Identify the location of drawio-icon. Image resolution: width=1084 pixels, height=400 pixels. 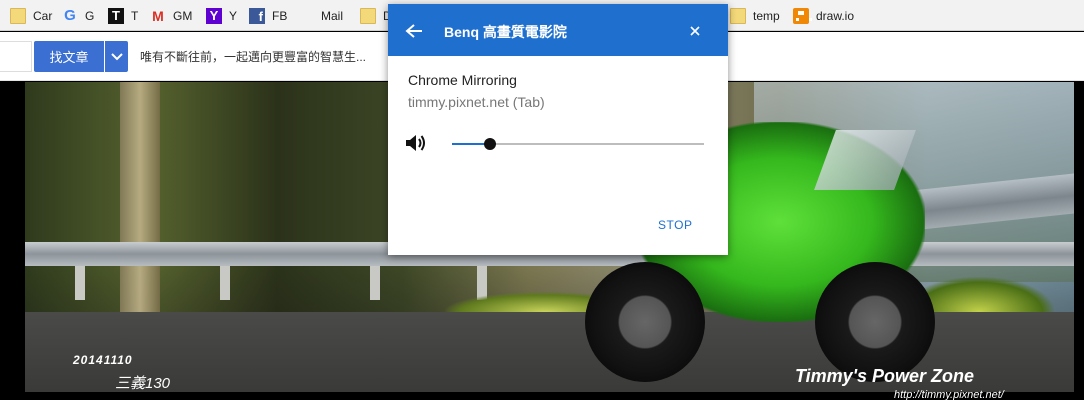
(802, 16).